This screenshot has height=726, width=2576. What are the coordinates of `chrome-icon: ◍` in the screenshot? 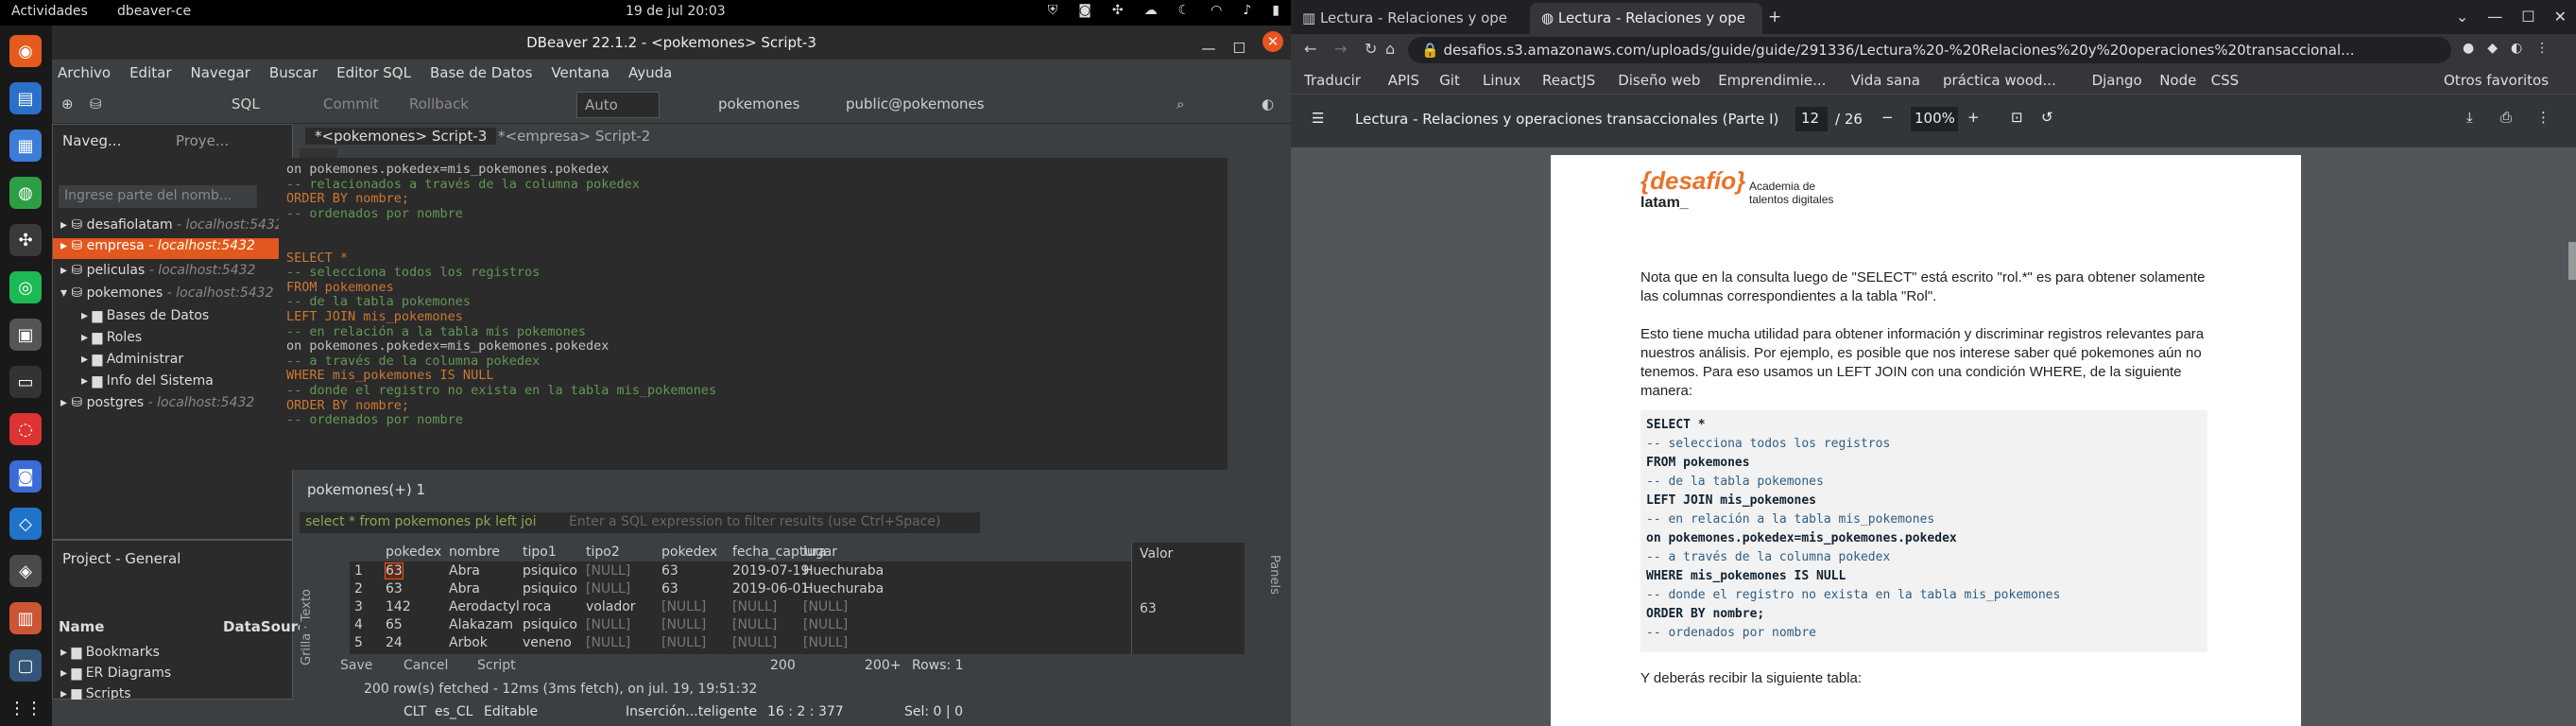 It's located at (25, 193).